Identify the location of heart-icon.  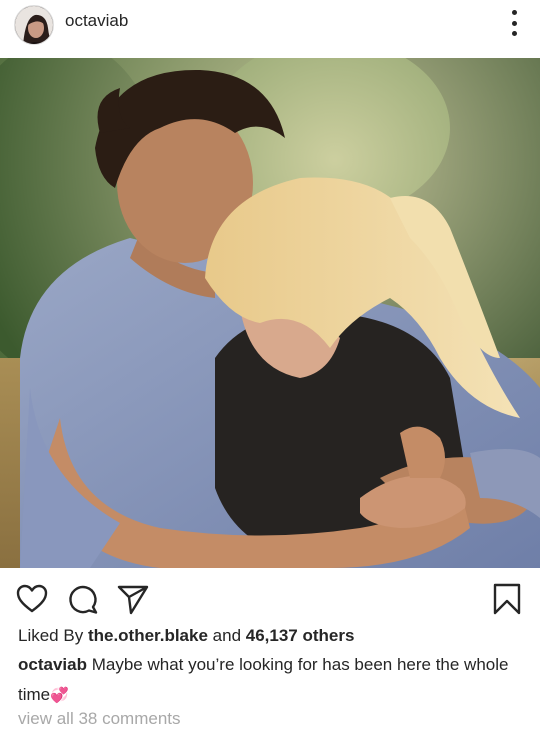
(32, 599).